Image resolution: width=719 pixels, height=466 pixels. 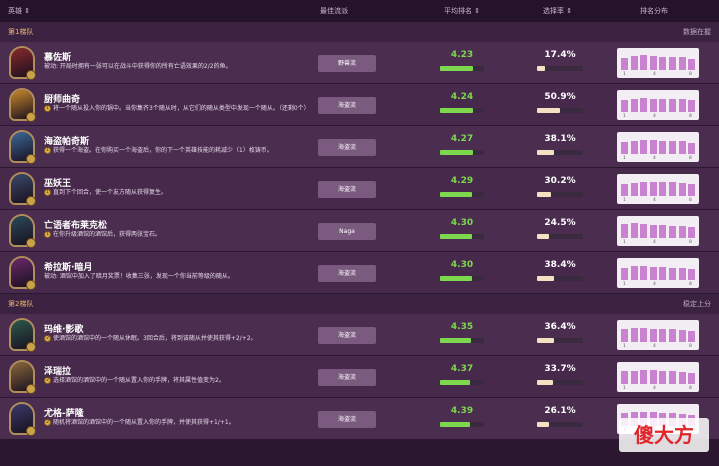 What do you see at coordinates (359, 11) in the screenshot?
I see `table-header: 英雄 ⇕ 最佳流派 平均排名 ⇕ 选择率 ⇕ 排名分布` at bounding box center [359, 11].